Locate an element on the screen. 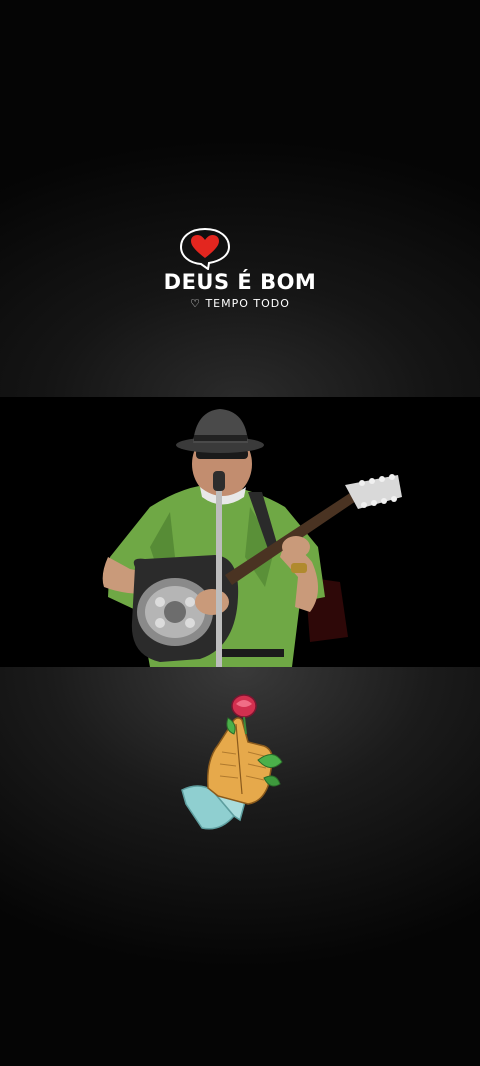 The height and width of the screenshot is (1066, 480). logo-title: DEUS É BOM is located at coordinates (240, 282).